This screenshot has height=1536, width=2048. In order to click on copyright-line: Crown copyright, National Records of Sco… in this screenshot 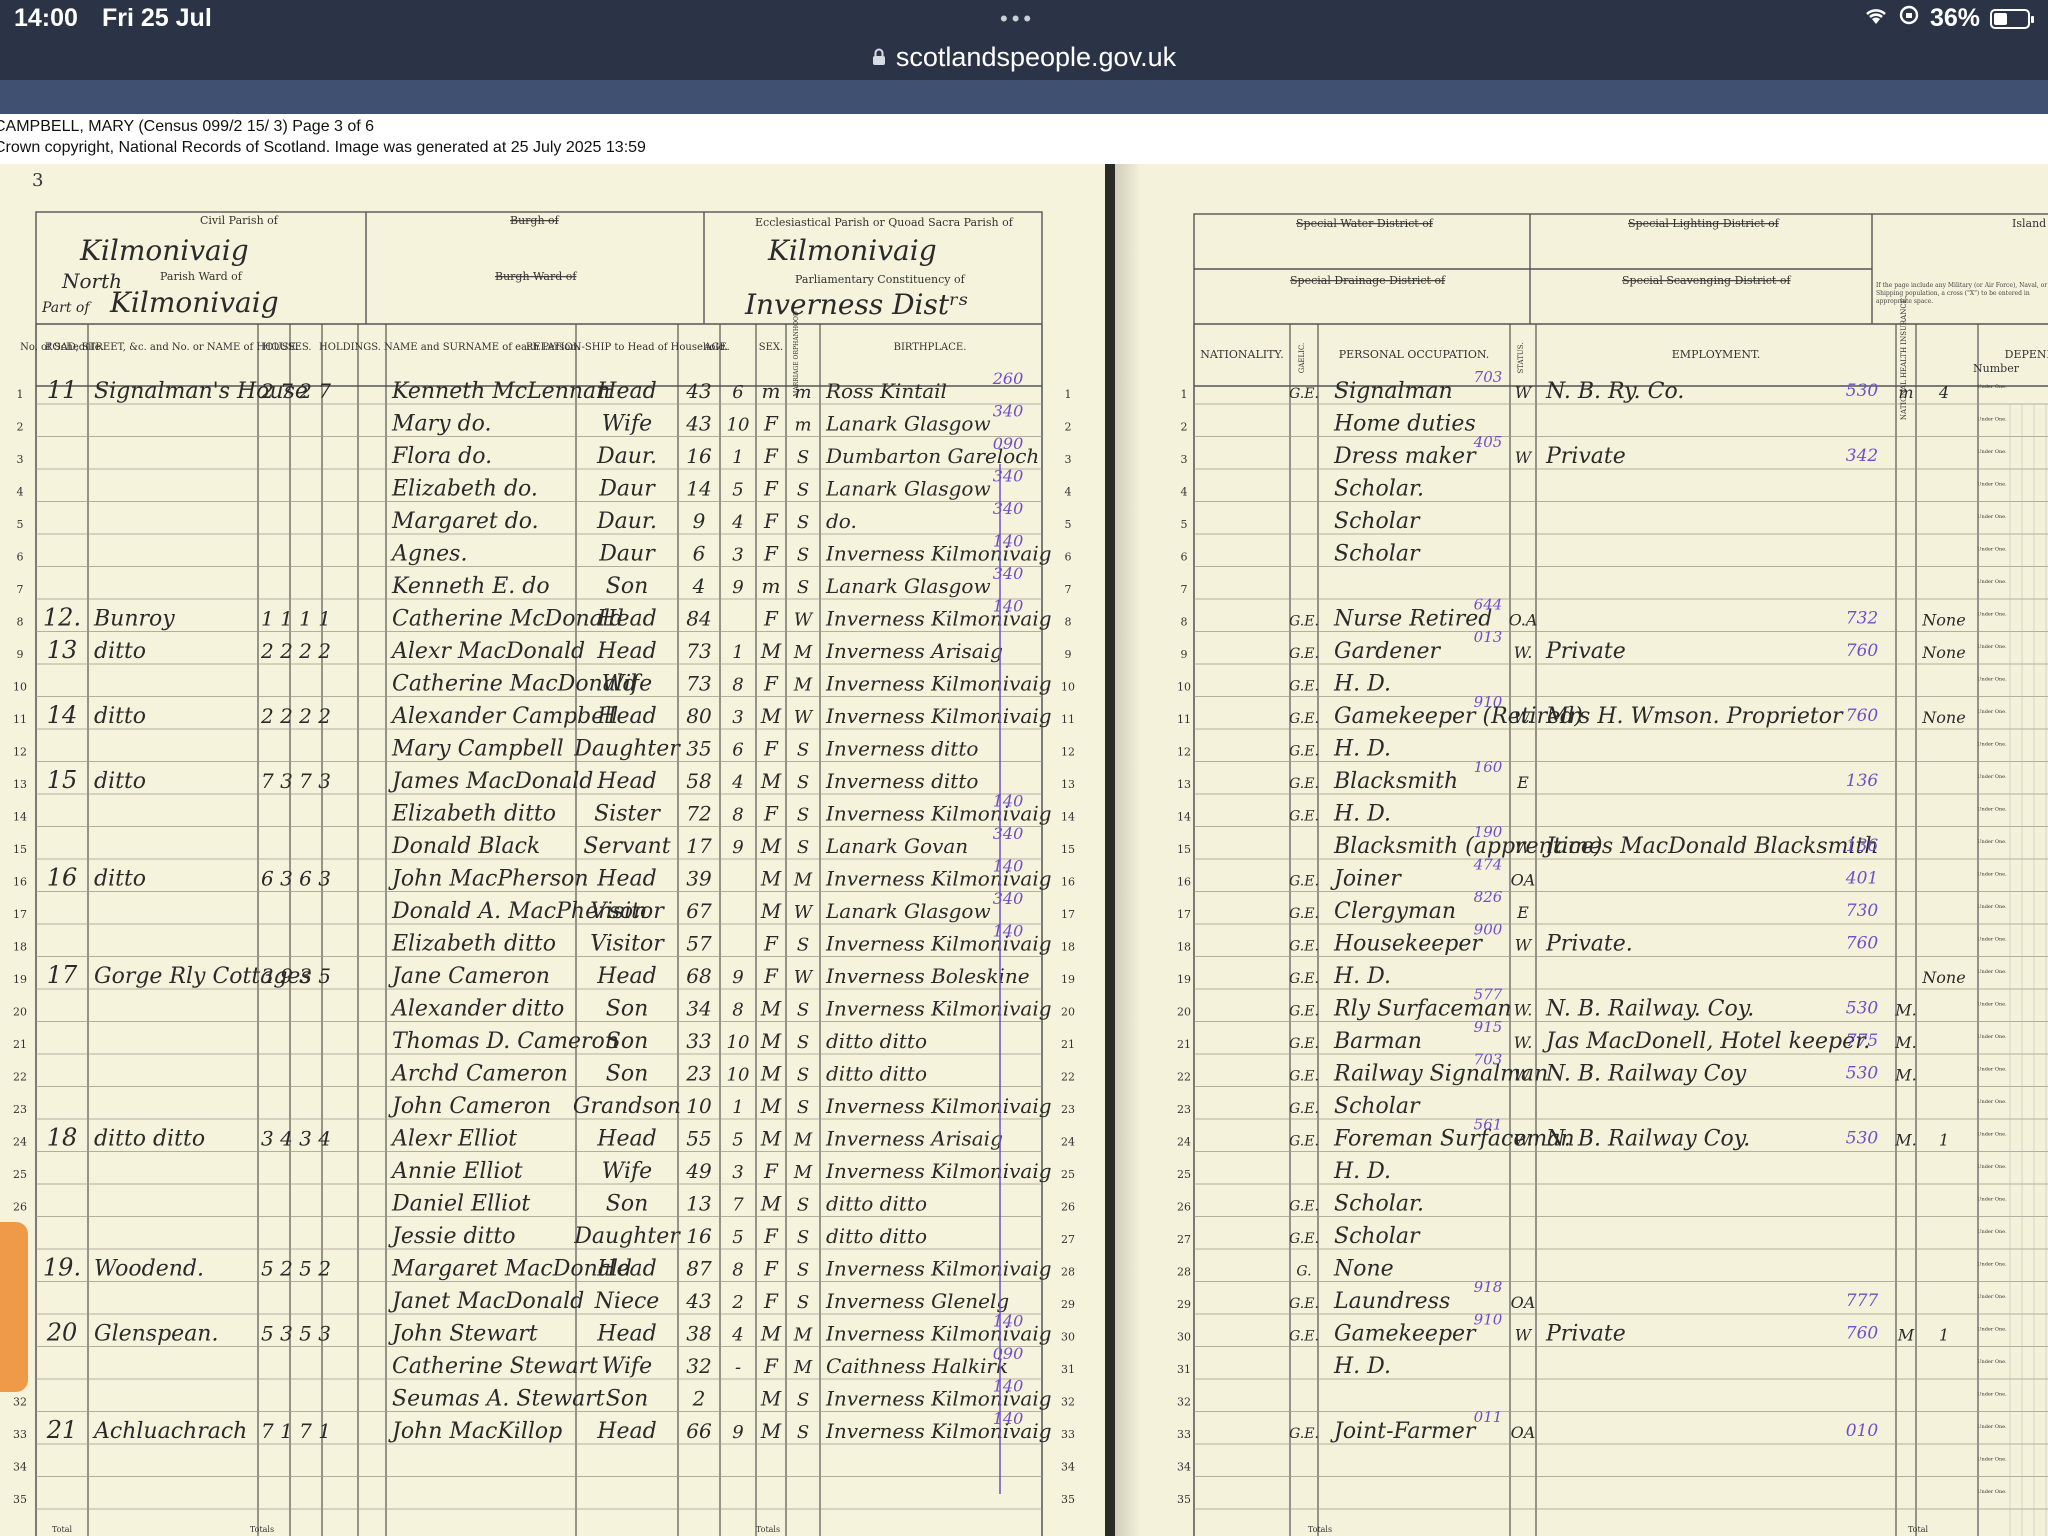, I will do `click(323, 147)`.